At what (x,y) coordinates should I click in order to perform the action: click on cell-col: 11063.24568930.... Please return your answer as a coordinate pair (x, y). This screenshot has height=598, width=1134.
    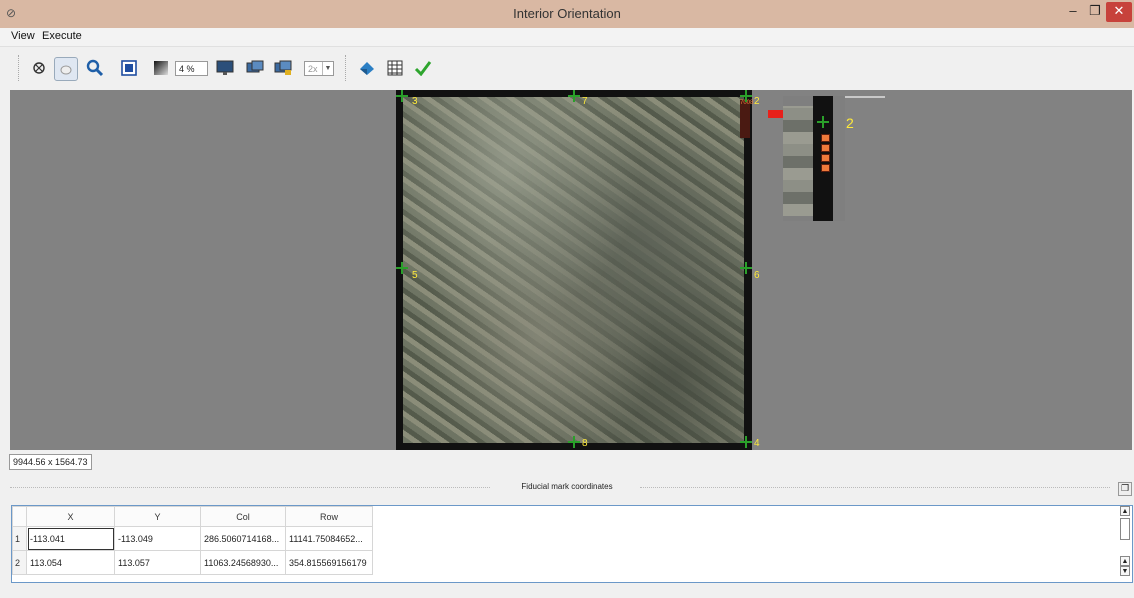
    Looking at the image, I should click on (243, 562).